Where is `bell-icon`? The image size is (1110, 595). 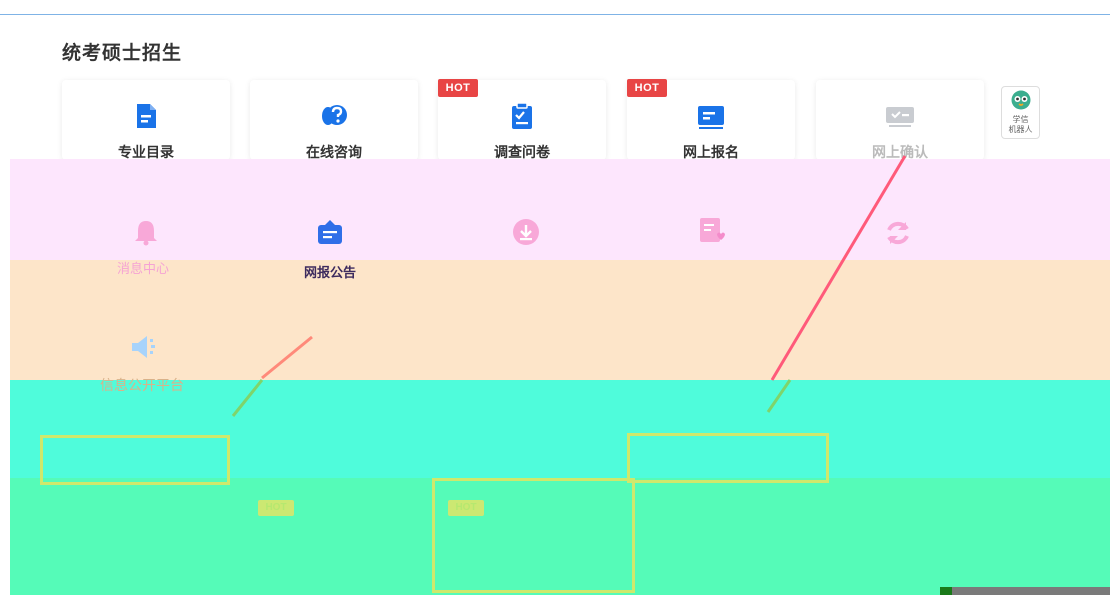
bell-icon is located at coordinates (146, 232).